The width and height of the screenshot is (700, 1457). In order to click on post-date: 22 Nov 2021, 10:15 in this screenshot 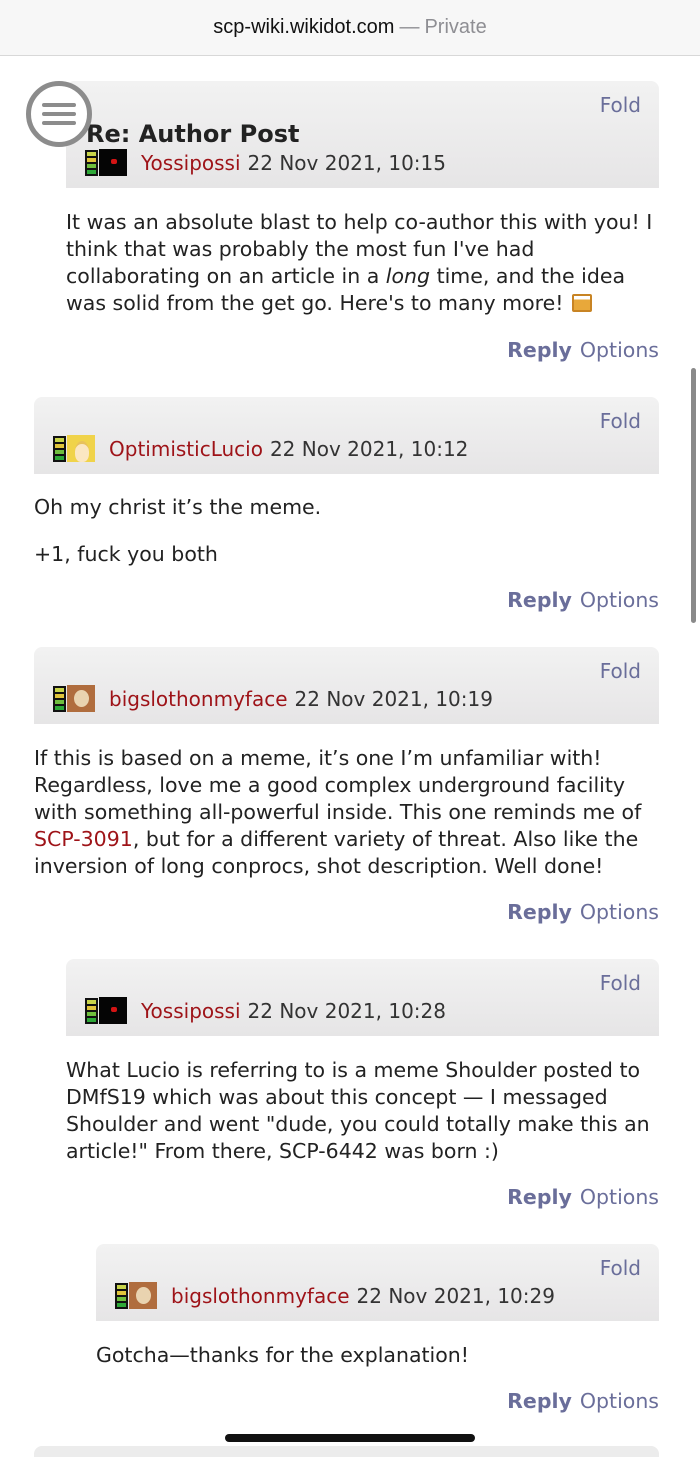, I will do `click(346, 162)`.